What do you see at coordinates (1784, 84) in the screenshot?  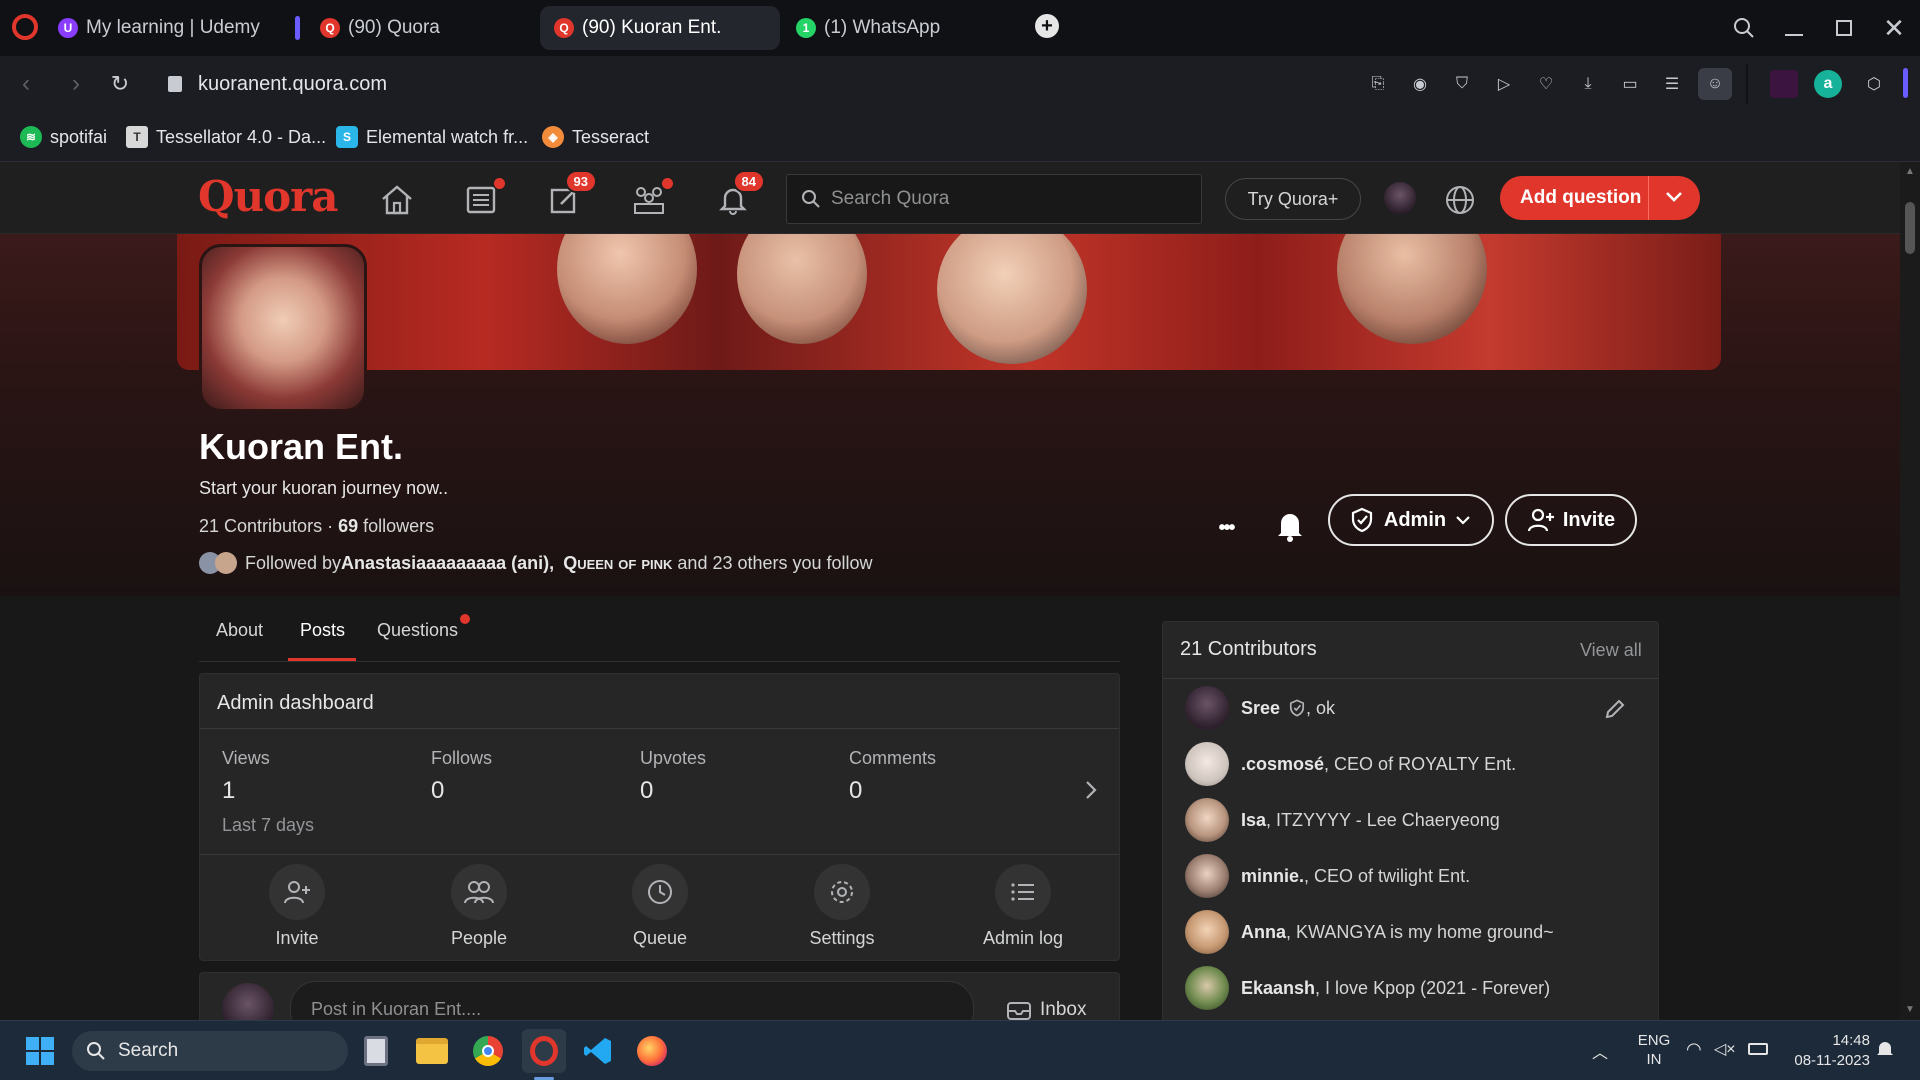 I see `extension-1-icon` at bounding box center [1784, 84].